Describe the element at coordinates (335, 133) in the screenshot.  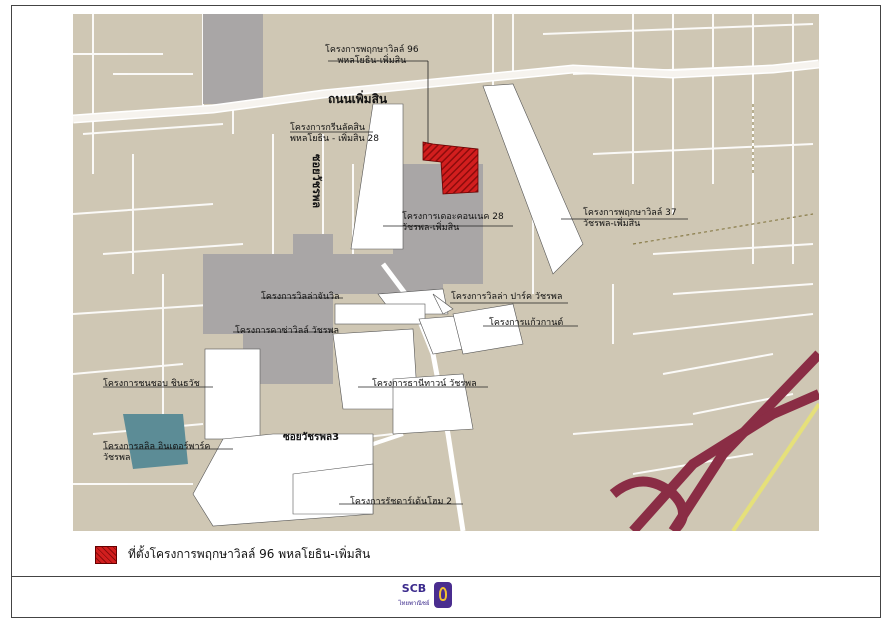
I see `label-project-greenlux: โครงการกรีนลัคสิน พหลโยธิน - เพิ่มสิน 28` at that location.